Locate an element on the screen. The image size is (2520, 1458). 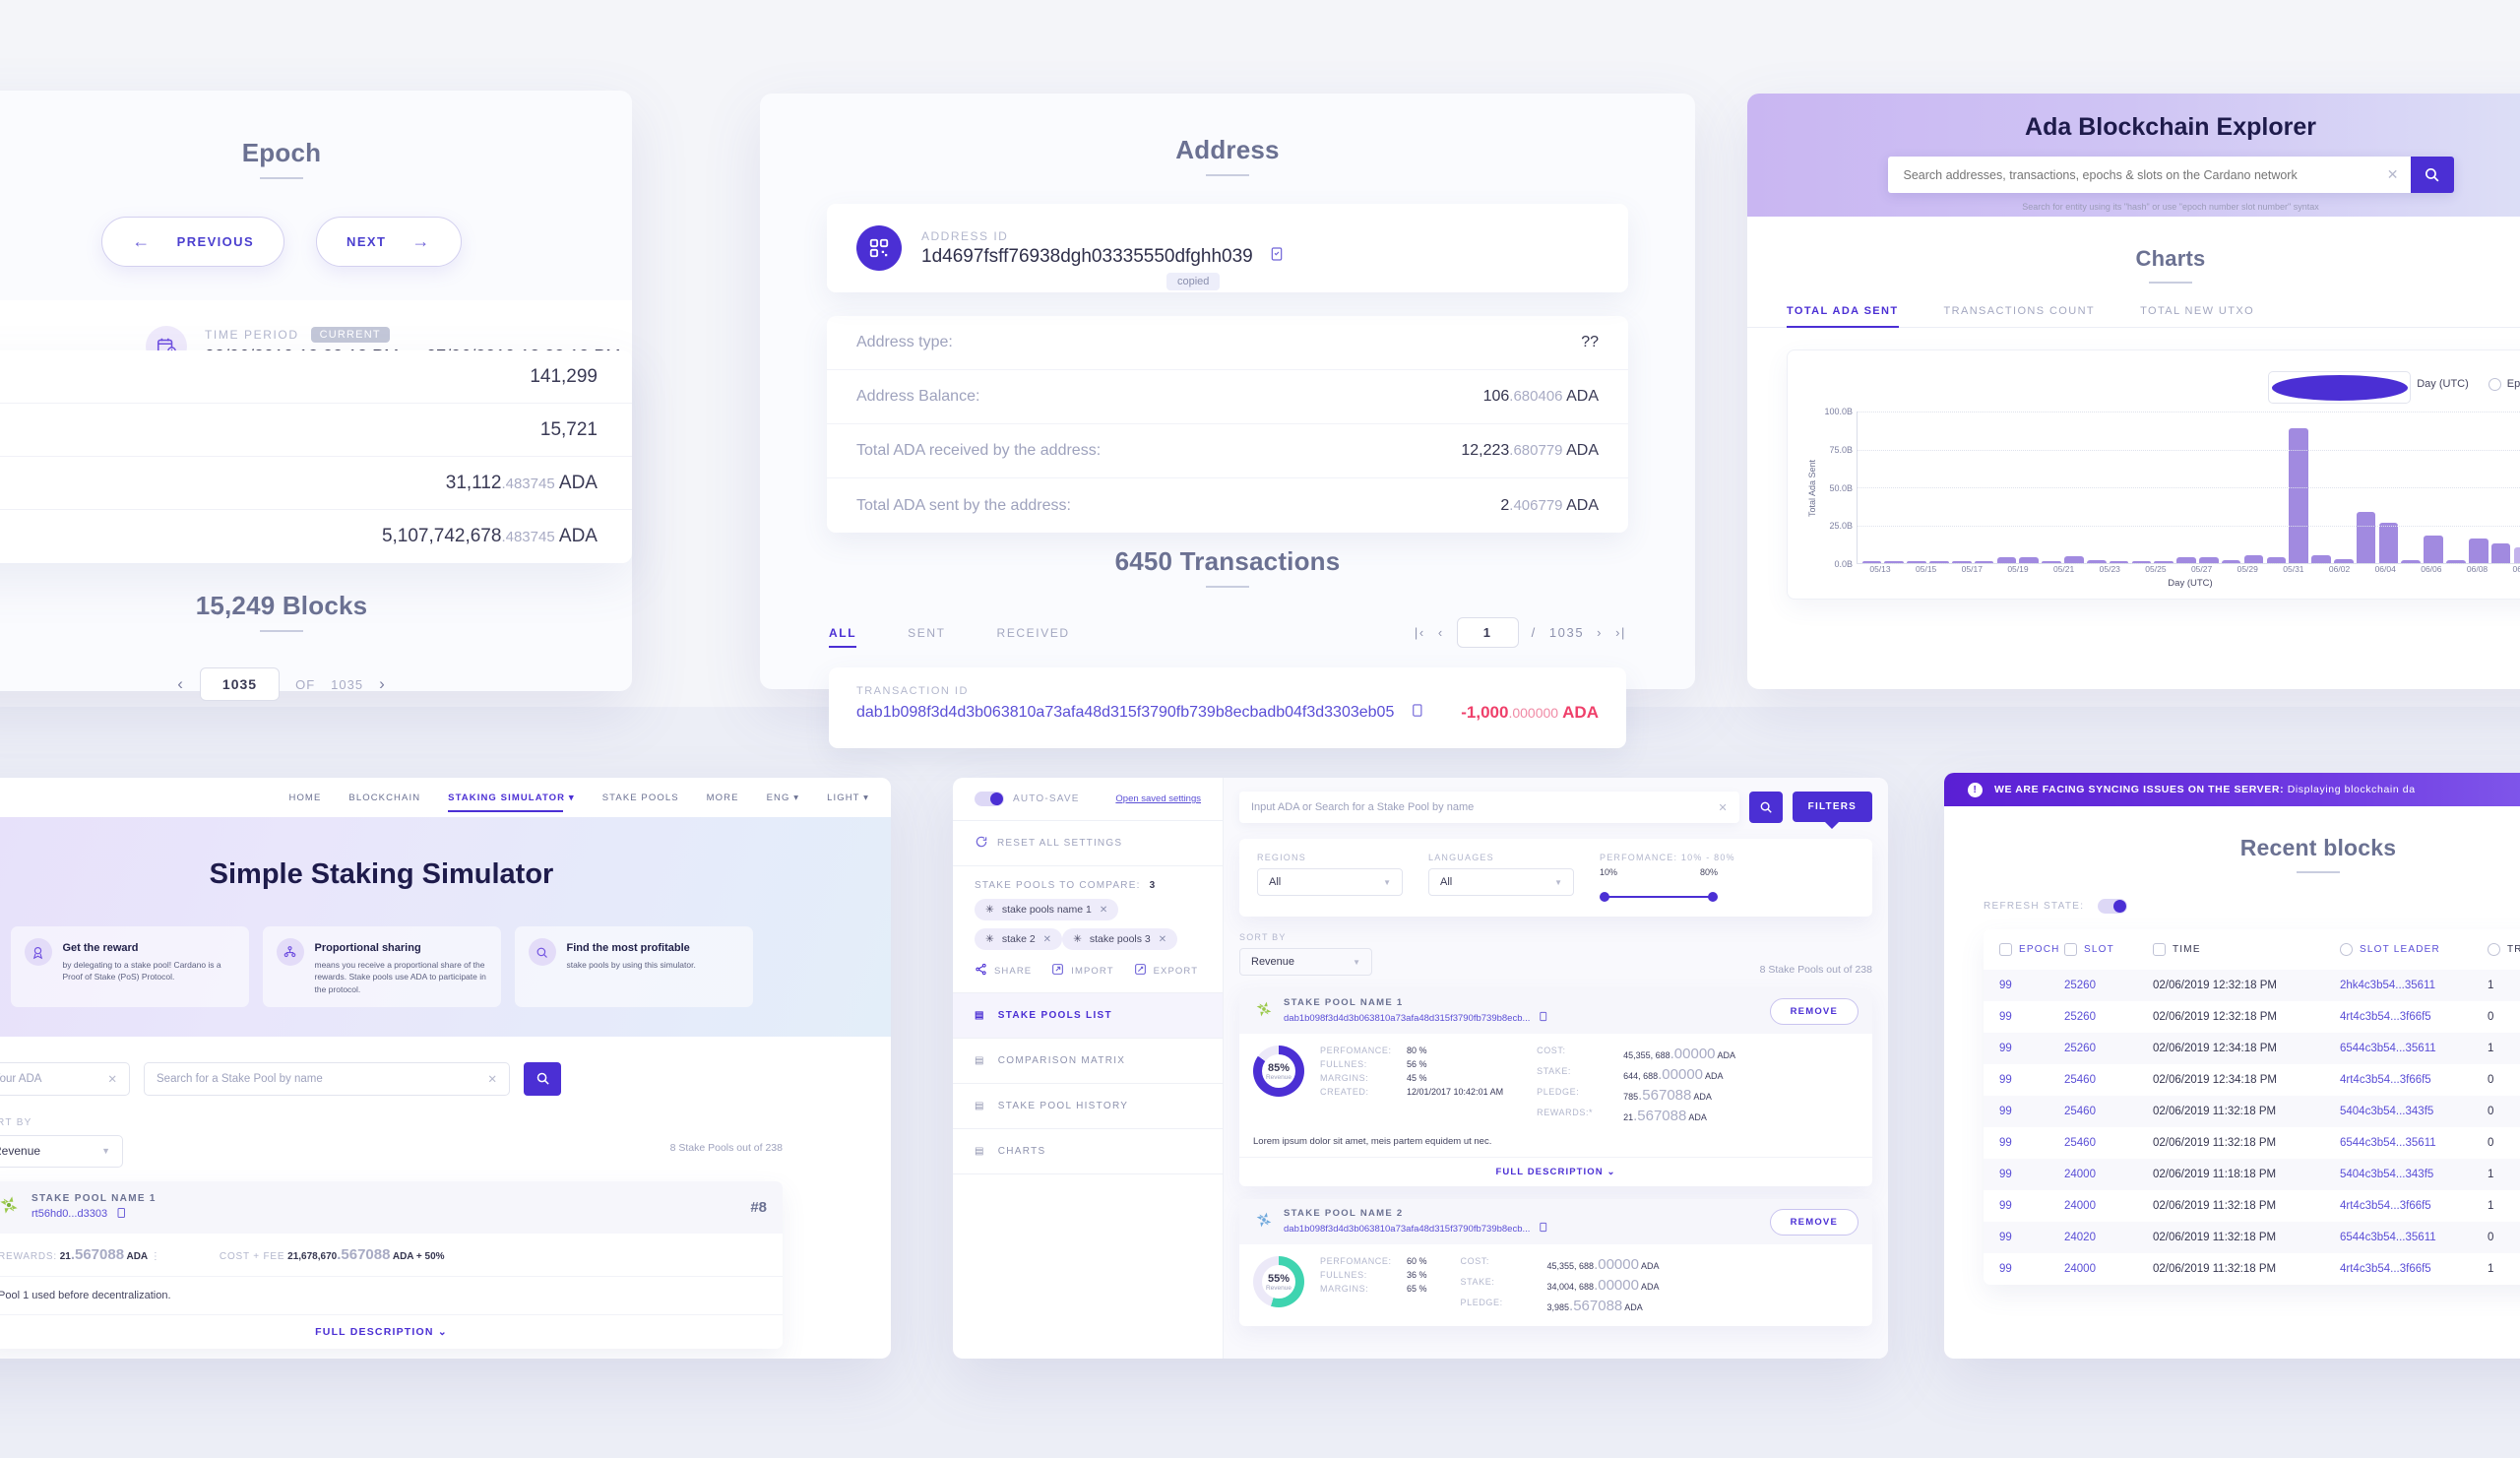
page-last-icon: ›| is located at coordinates (1620, 632).